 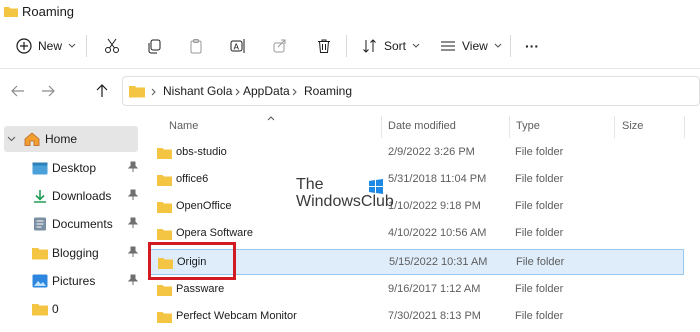 I want to click on title-bar: Roaming, so click(x=350, y=12).